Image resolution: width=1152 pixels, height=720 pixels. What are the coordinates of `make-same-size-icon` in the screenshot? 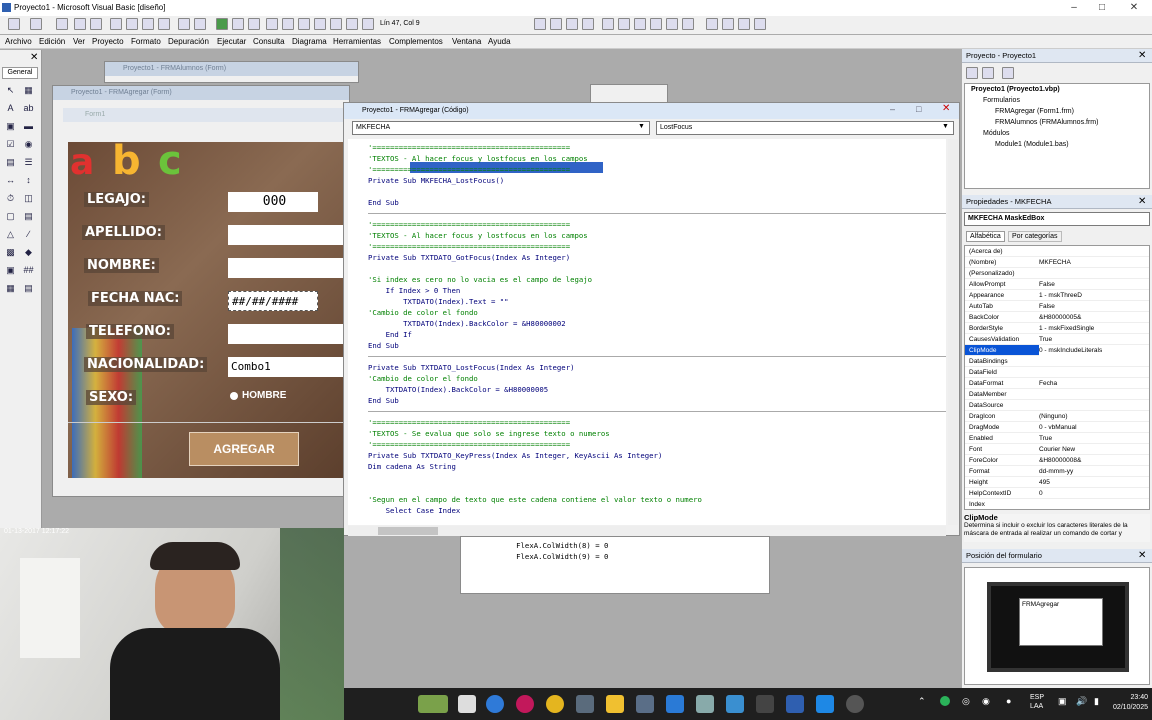 It's located at (572, 24).